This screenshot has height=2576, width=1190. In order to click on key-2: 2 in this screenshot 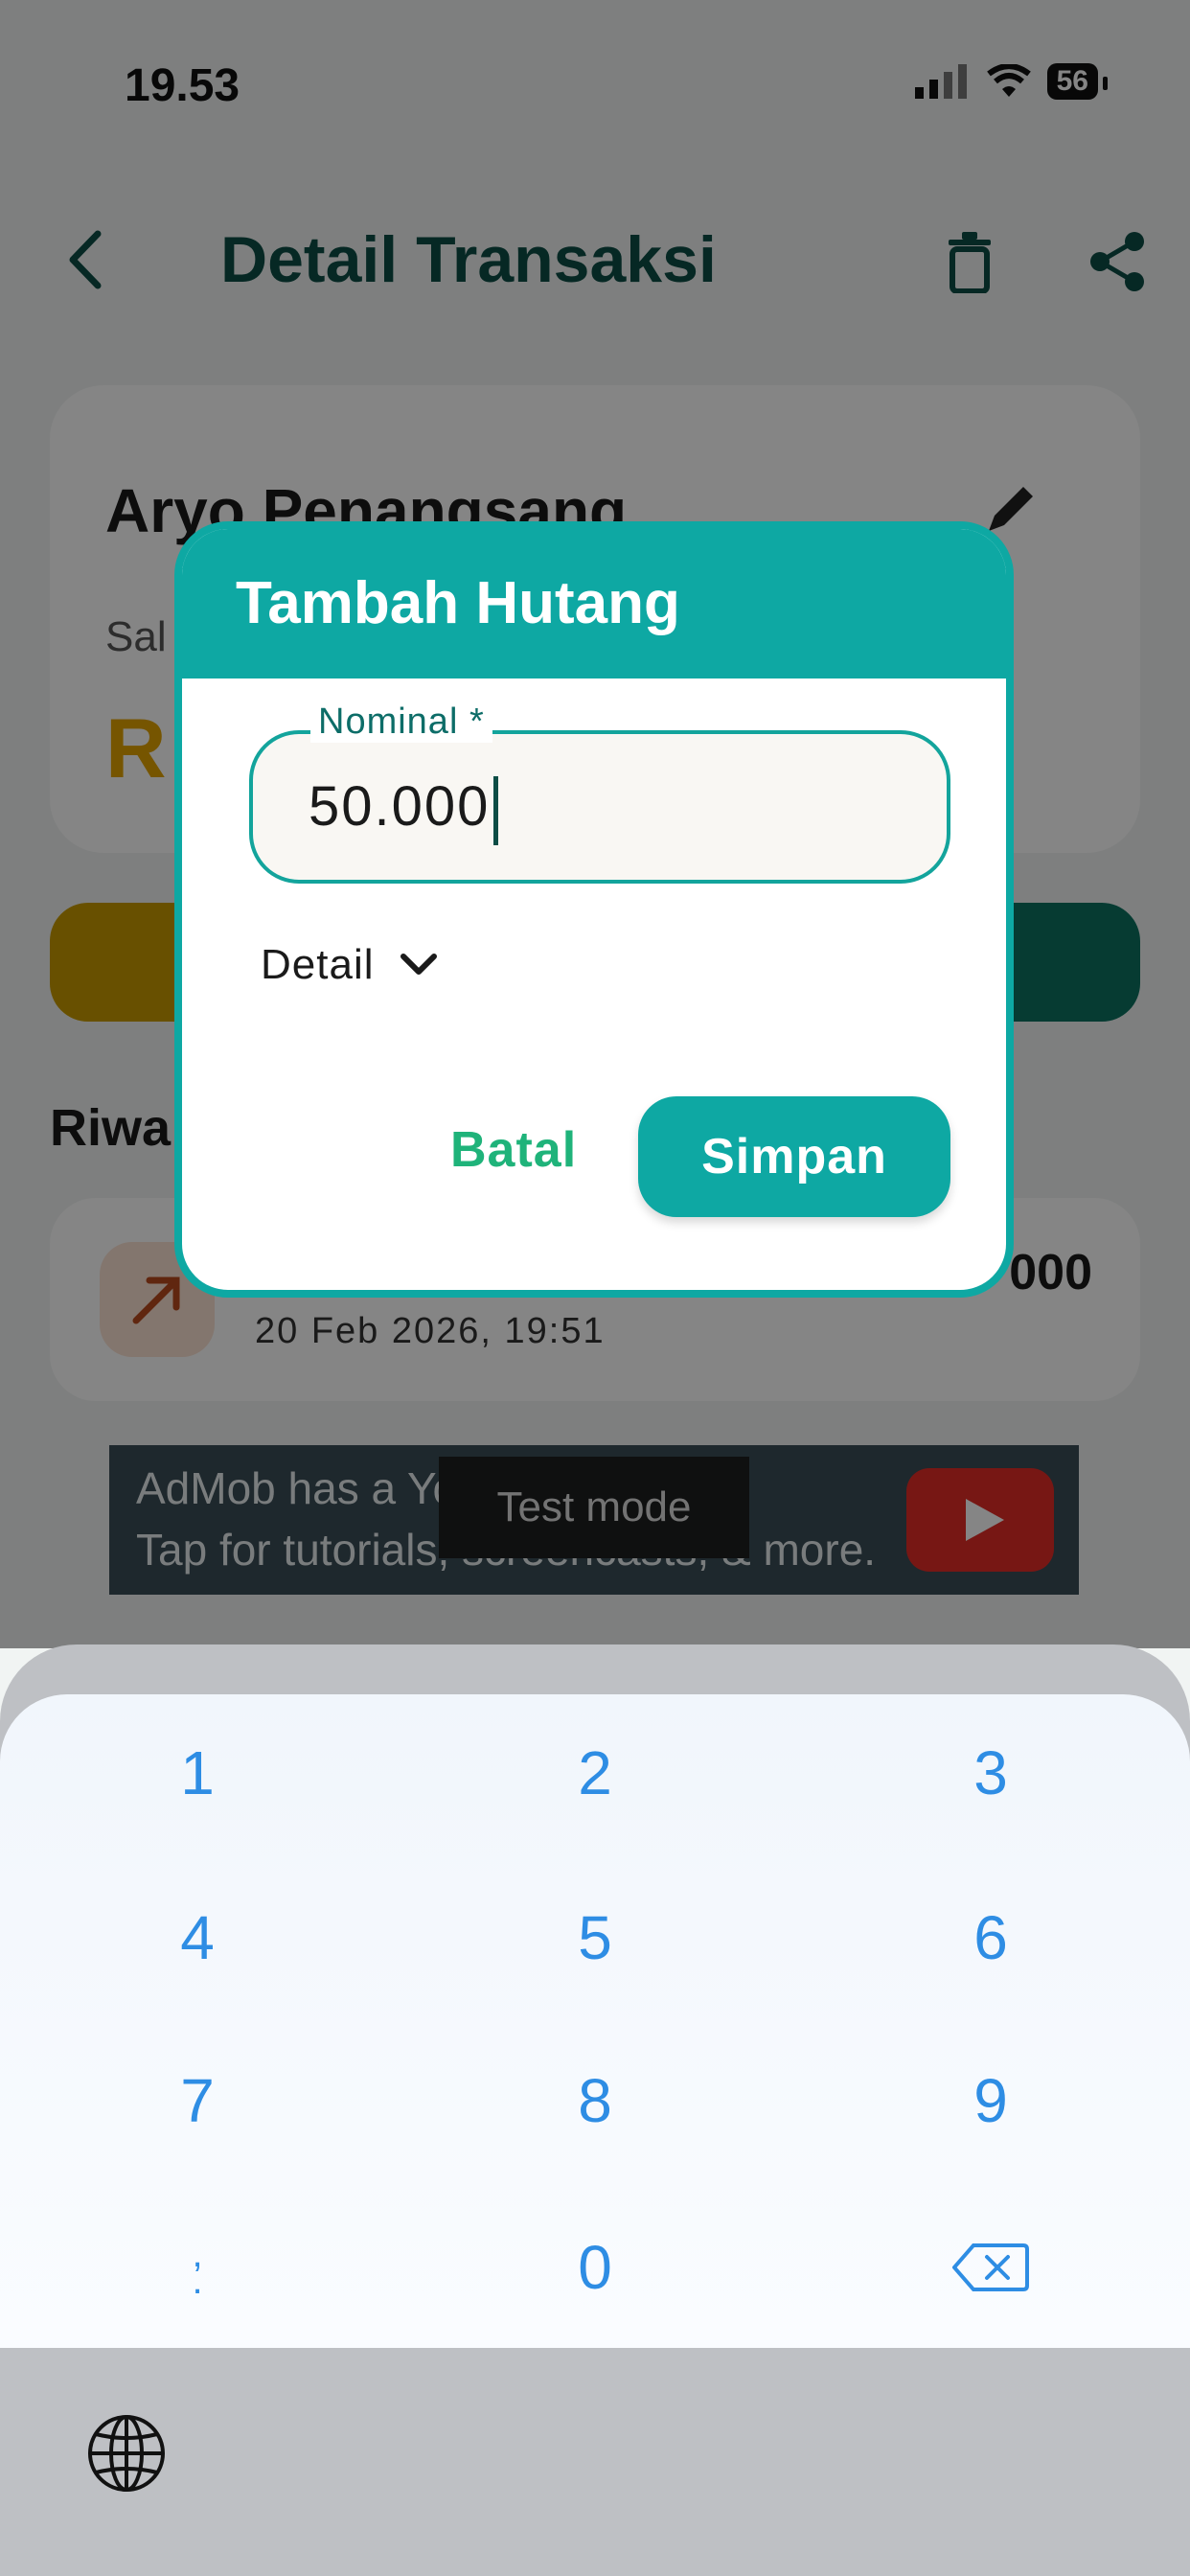, I will do `click(595, 1772)`.